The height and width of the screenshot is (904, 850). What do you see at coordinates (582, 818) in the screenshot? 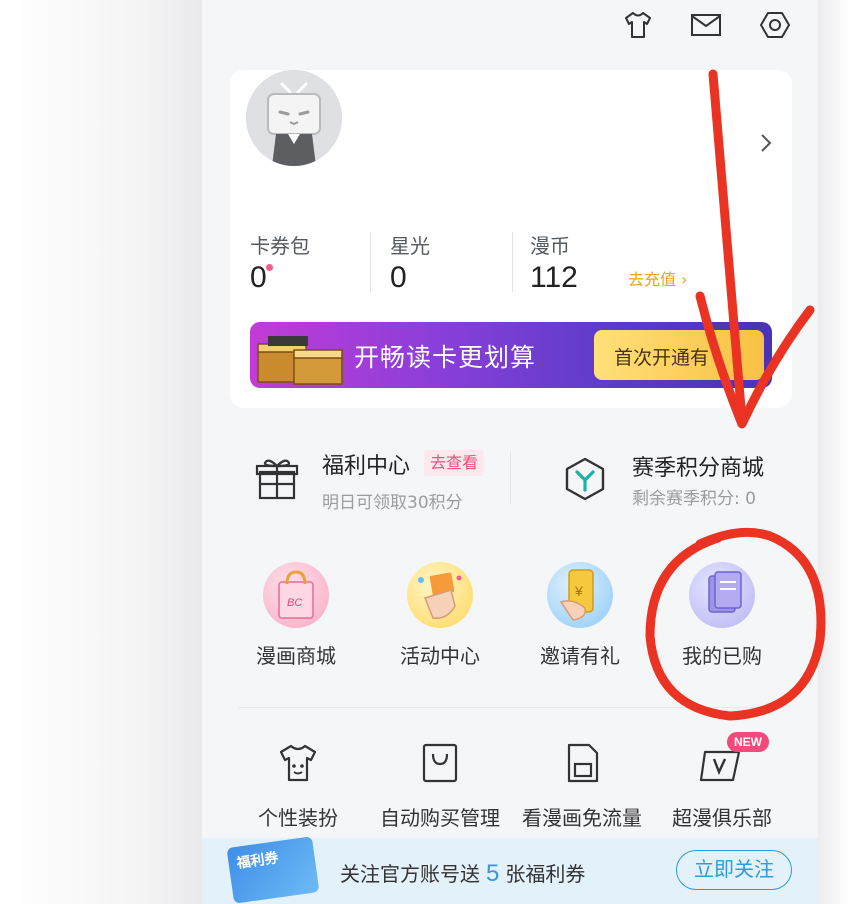
I see `tool-label: 看漫画免流量` at bounding box center [582, 818].